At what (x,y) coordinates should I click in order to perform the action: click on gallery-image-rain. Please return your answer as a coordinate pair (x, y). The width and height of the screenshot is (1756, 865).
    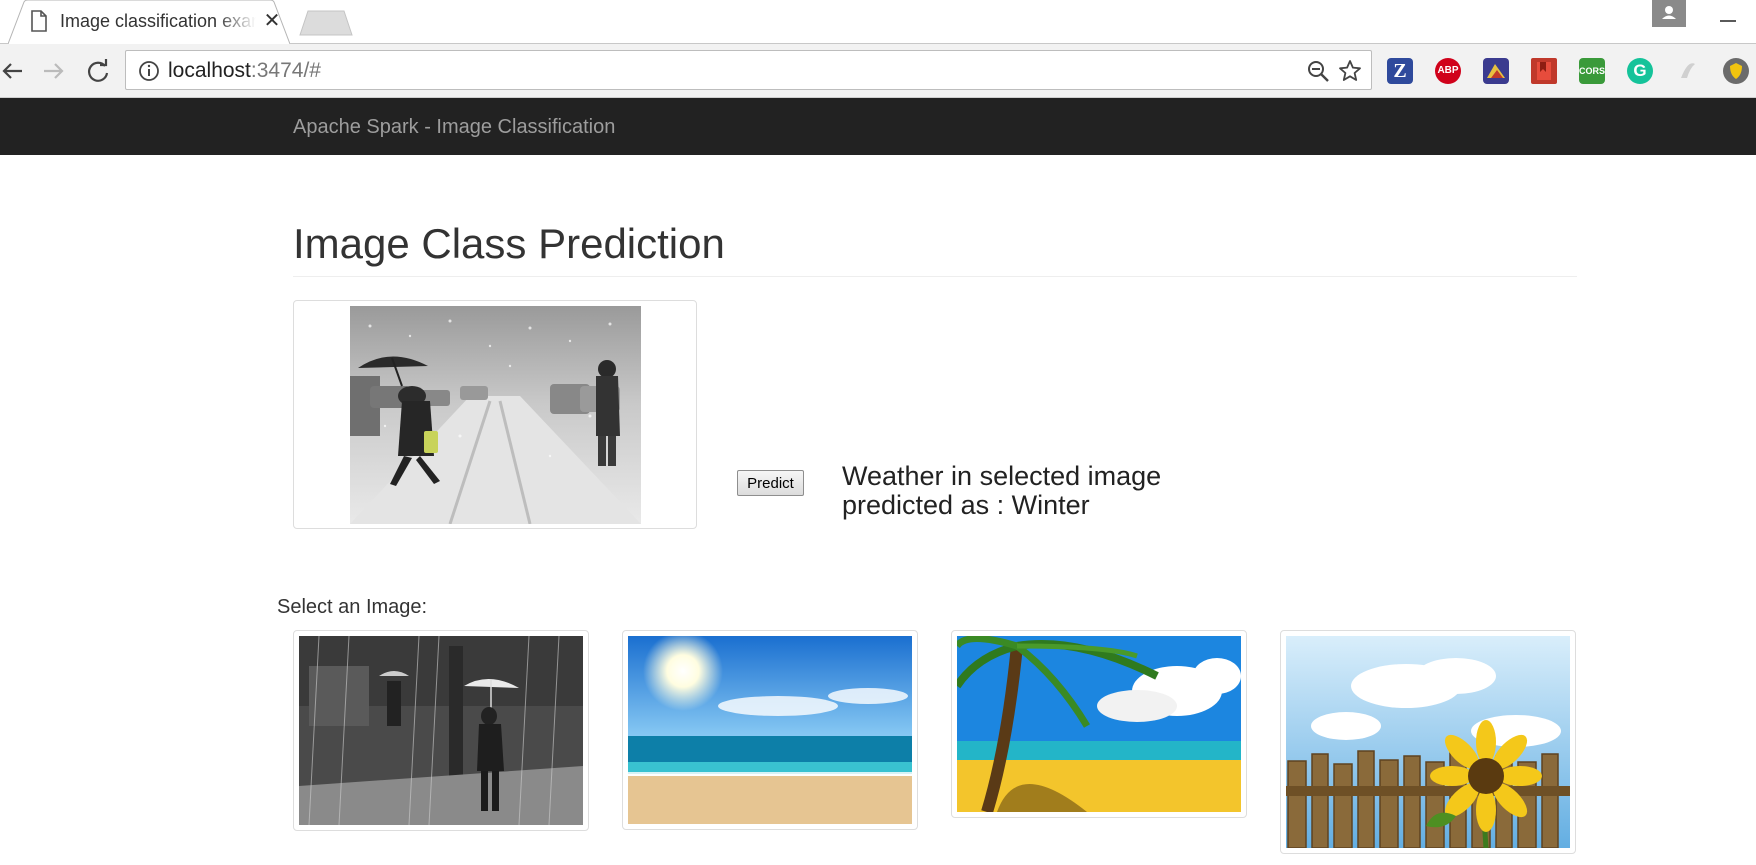
    Looking at the image, I should click on (441, 730).